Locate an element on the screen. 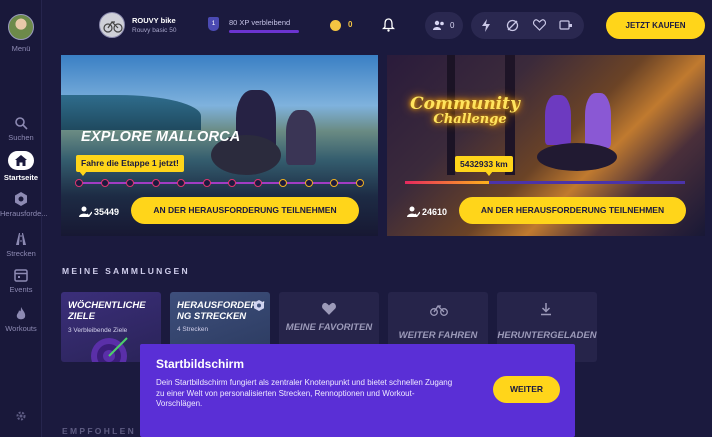 The image size is (712, 437). target-icon is located at coordinates (109, 349).